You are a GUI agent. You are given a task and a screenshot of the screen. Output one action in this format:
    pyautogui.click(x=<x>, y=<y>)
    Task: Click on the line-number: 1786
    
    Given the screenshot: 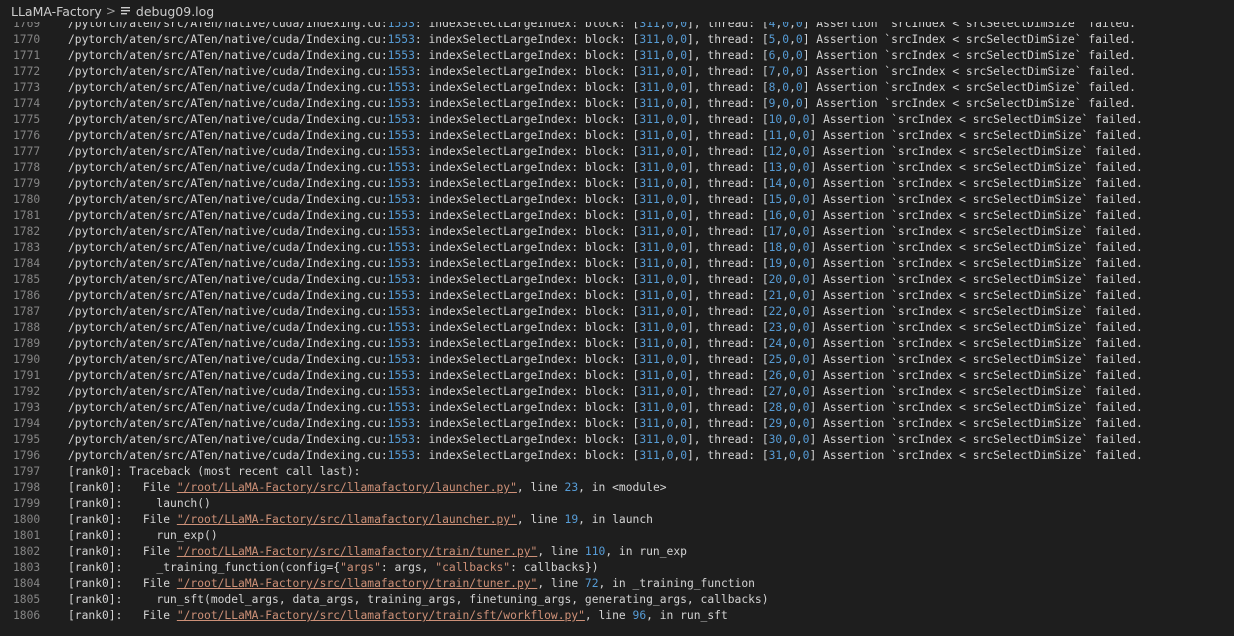 What is the action you would take?
    pyautogui.click(x=27, y=295)
    